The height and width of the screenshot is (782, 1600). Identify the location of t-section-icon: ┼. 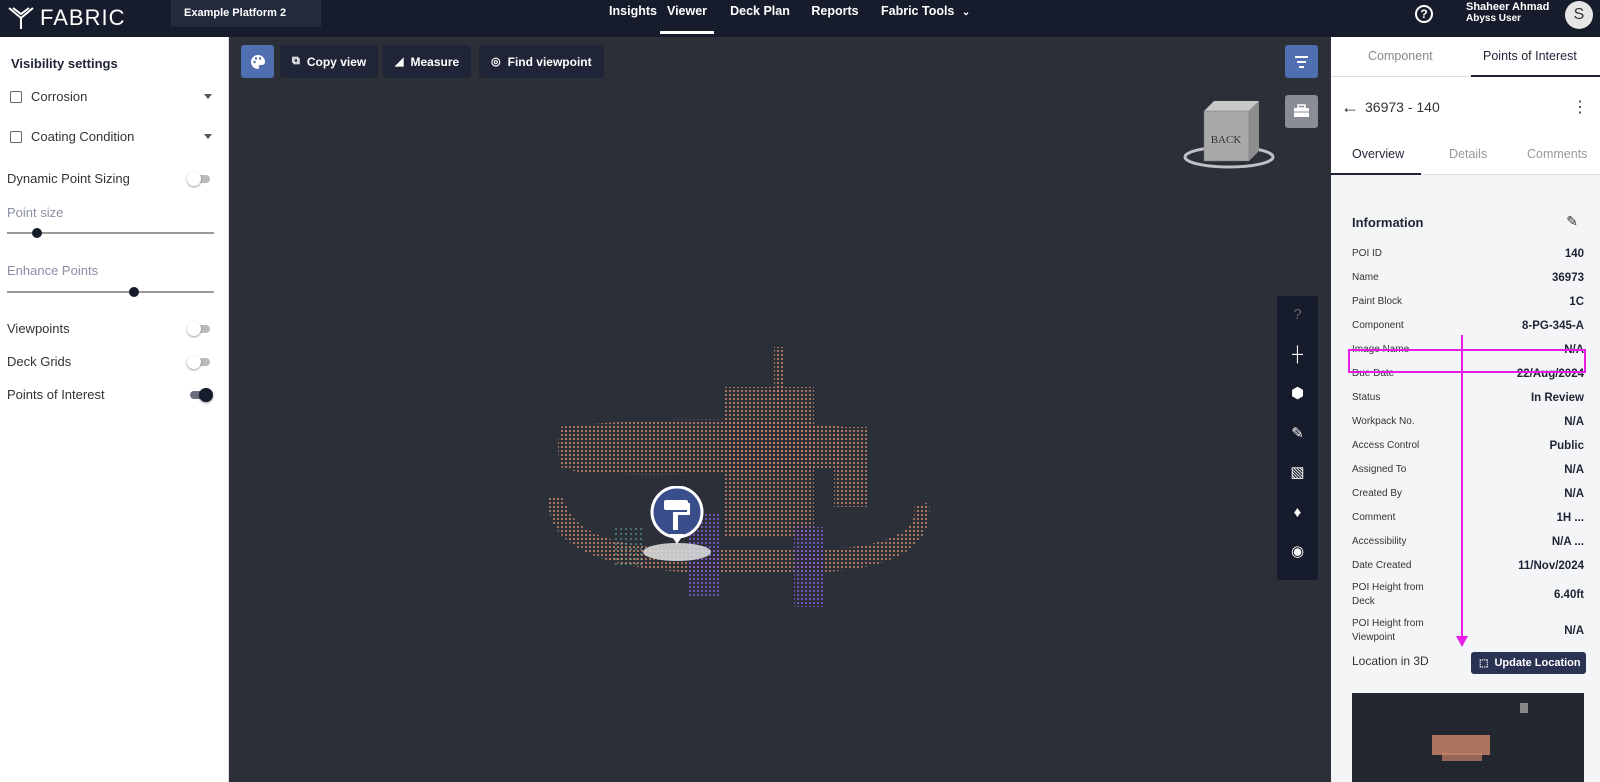
(1297, 355).